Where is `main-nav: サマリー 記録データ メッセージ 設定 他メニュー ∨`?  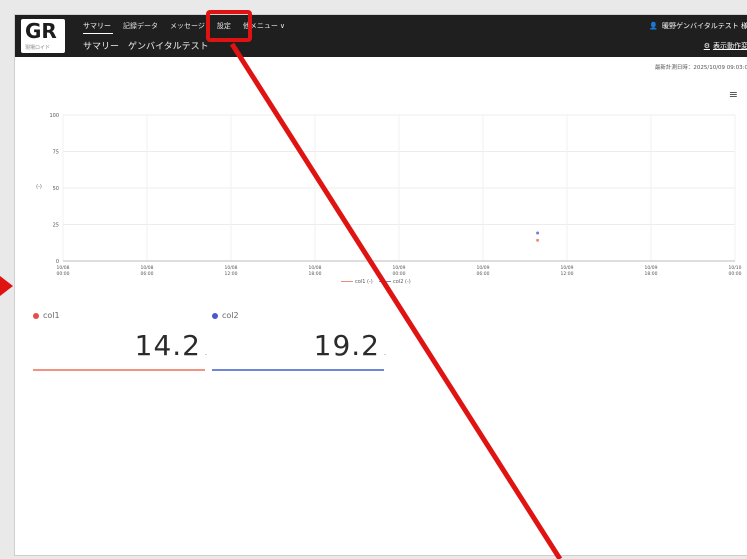 main-nav: サマリー 記録データ メッセージ 設定 他メニュー ∨ is located at coordinates (190, 28).